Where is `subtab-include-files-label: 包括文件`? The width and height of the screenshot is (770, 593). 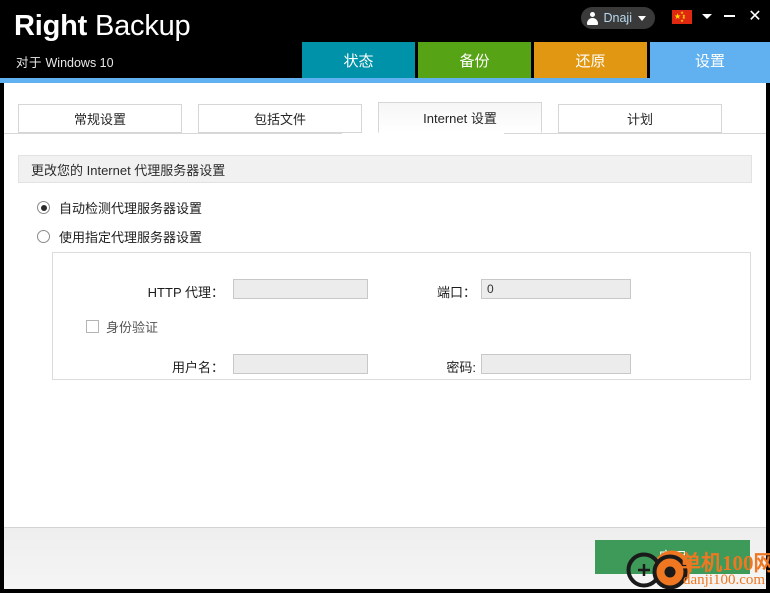 subtab-include-files-label: 包括文件 is located at coordinates (279, 119).